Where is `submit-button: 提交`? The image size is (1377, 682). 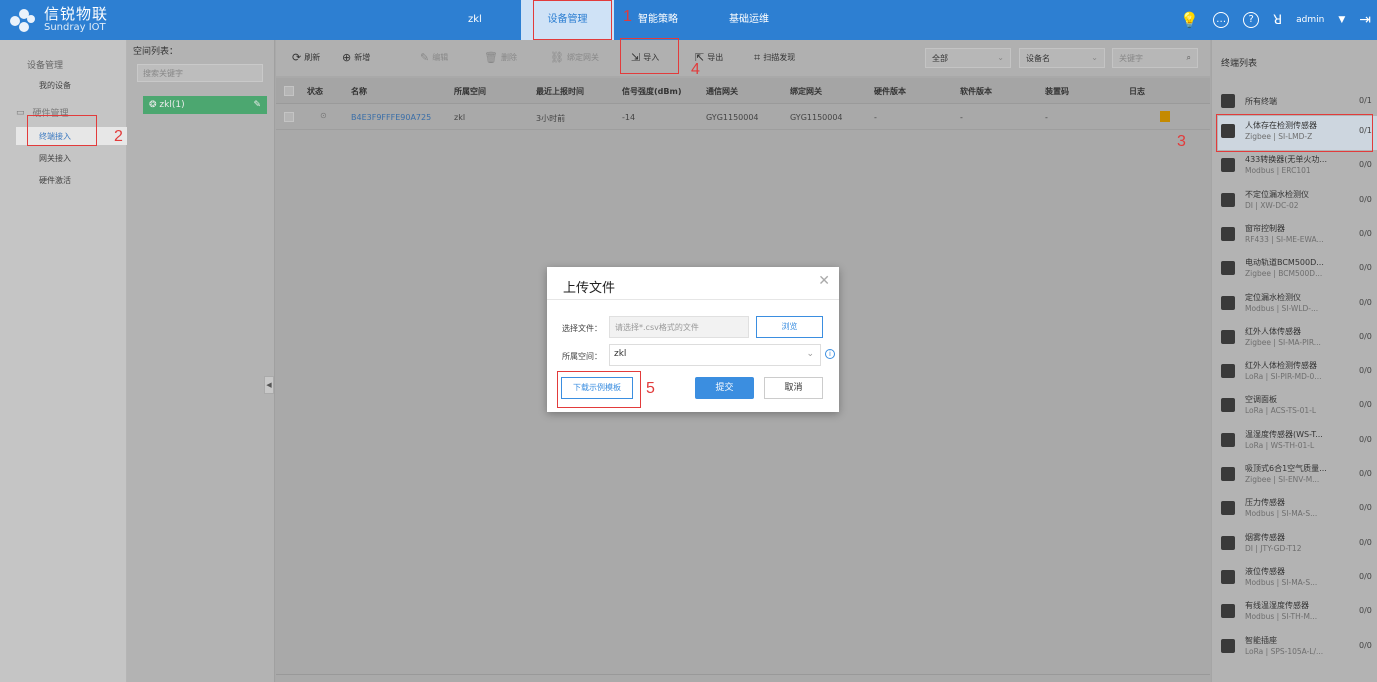
submit-button: 提交 is located at coordinates (724, 388).